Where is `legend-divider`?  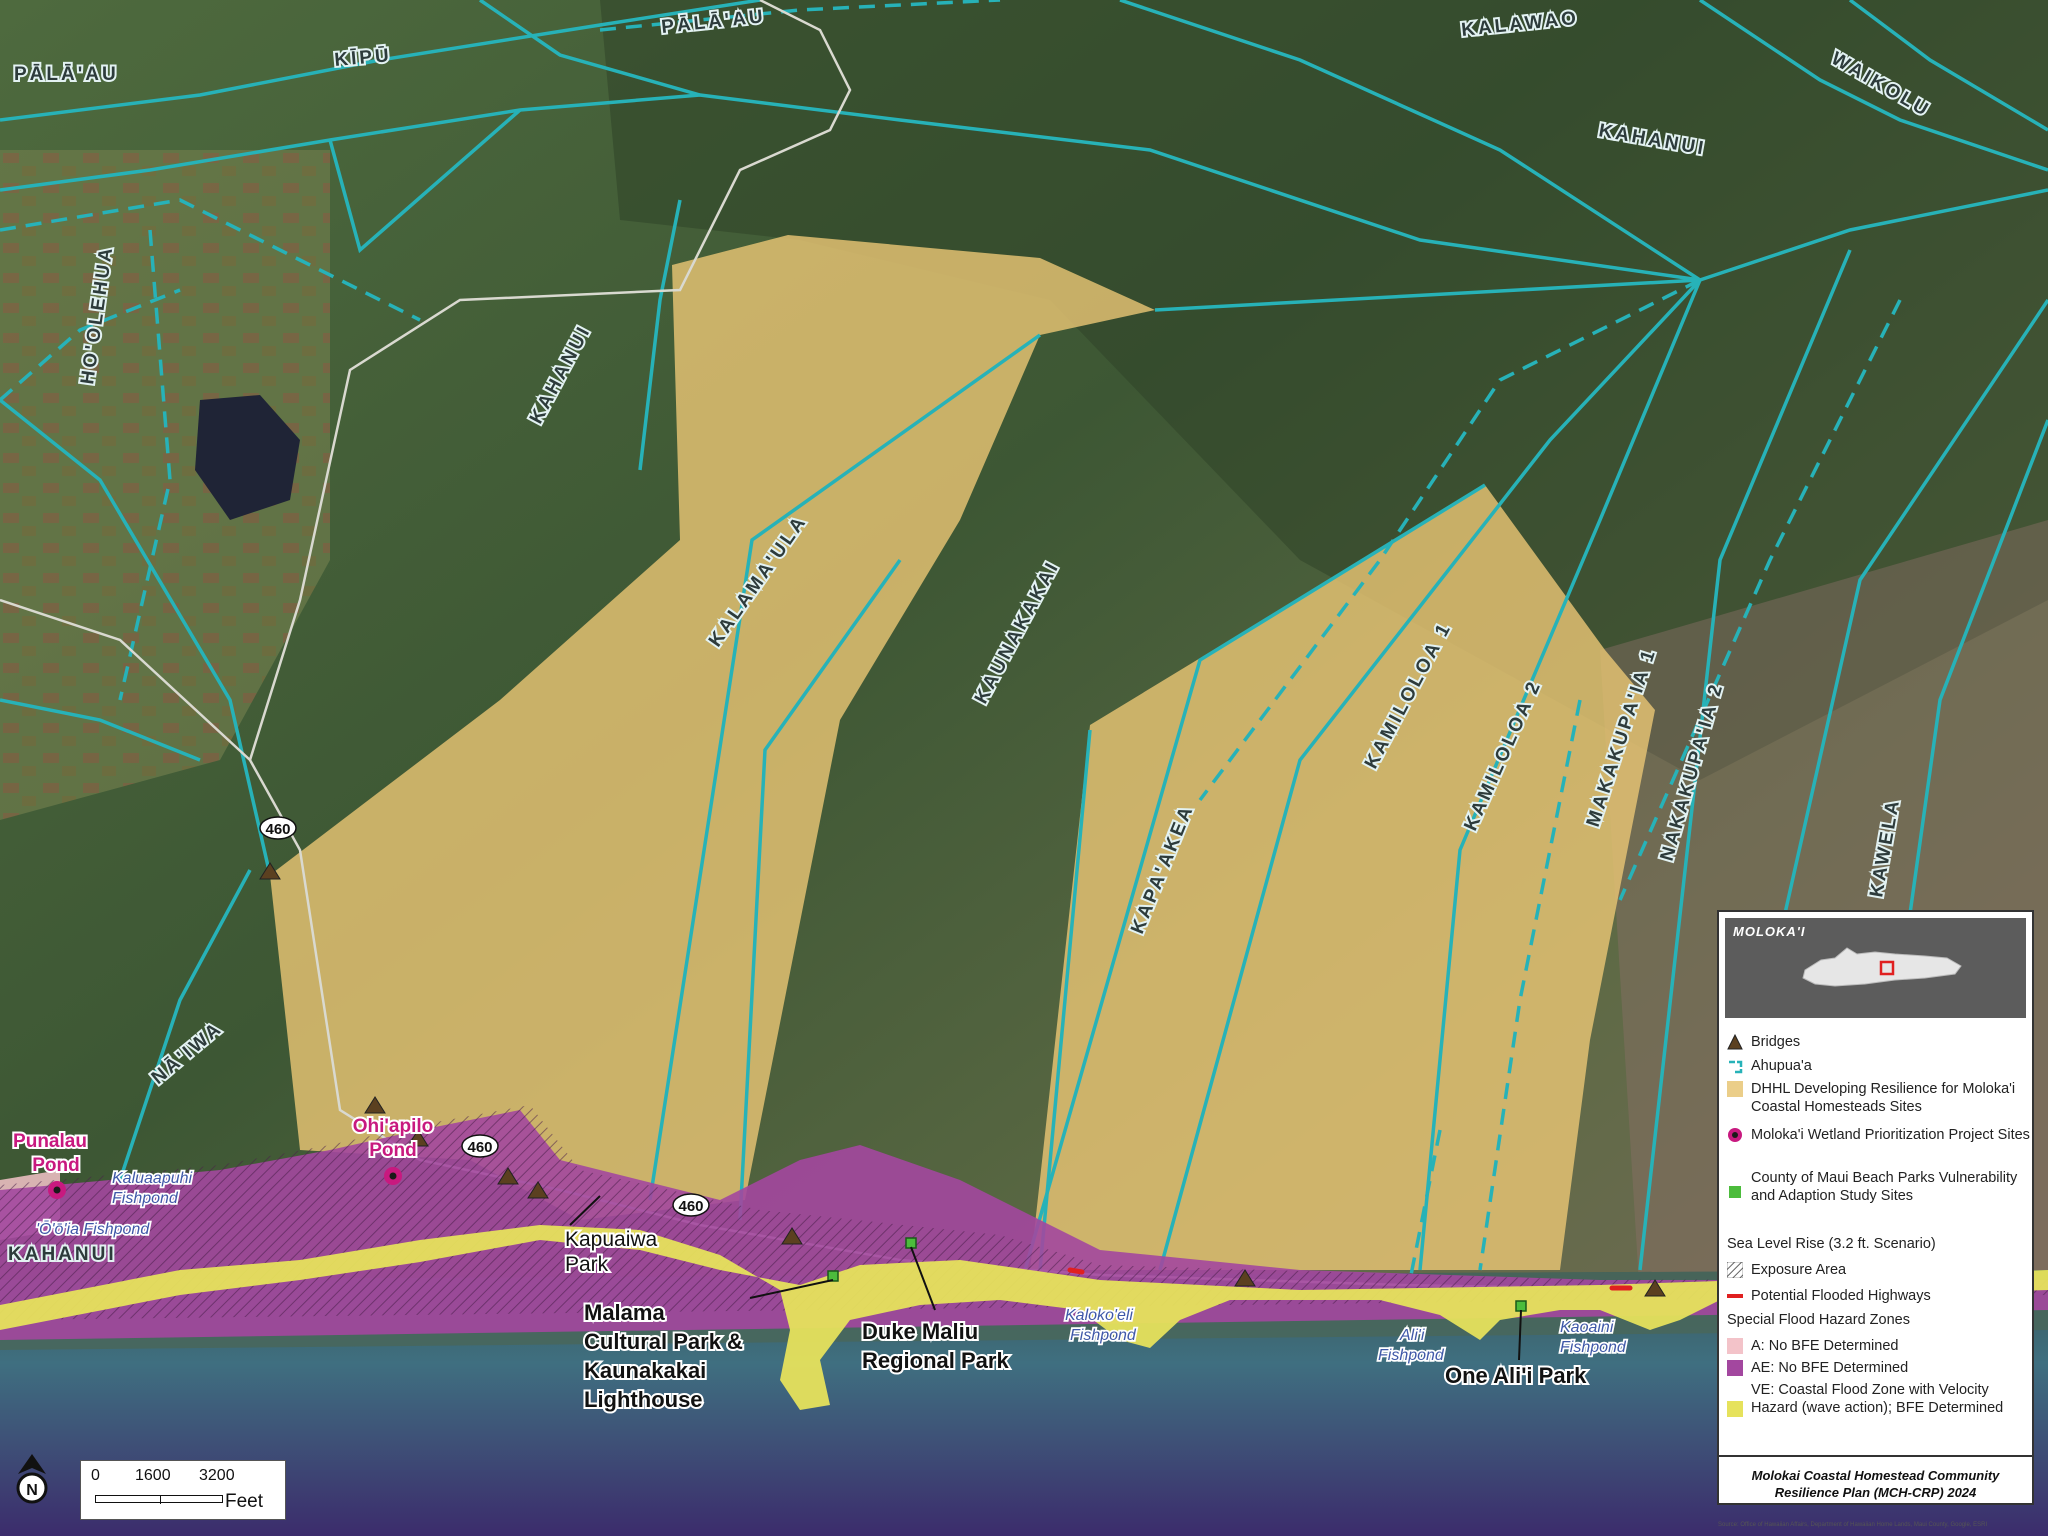 legend-divider is located at coordinates (1875, 1456).